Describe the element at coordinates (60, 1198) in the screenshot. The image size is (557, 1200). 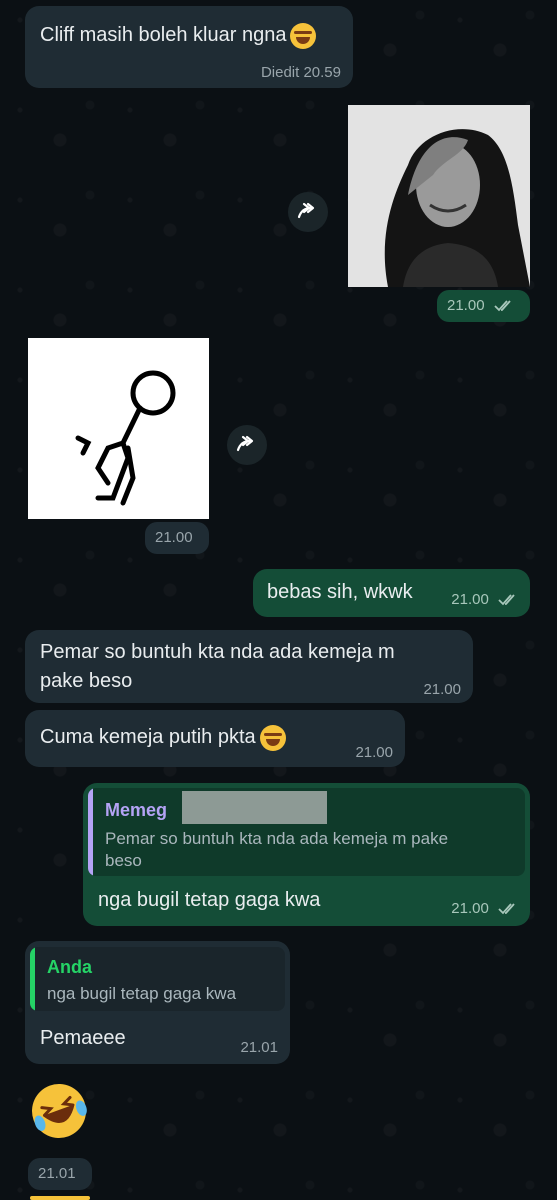
I see `emoji-partial` at that location.